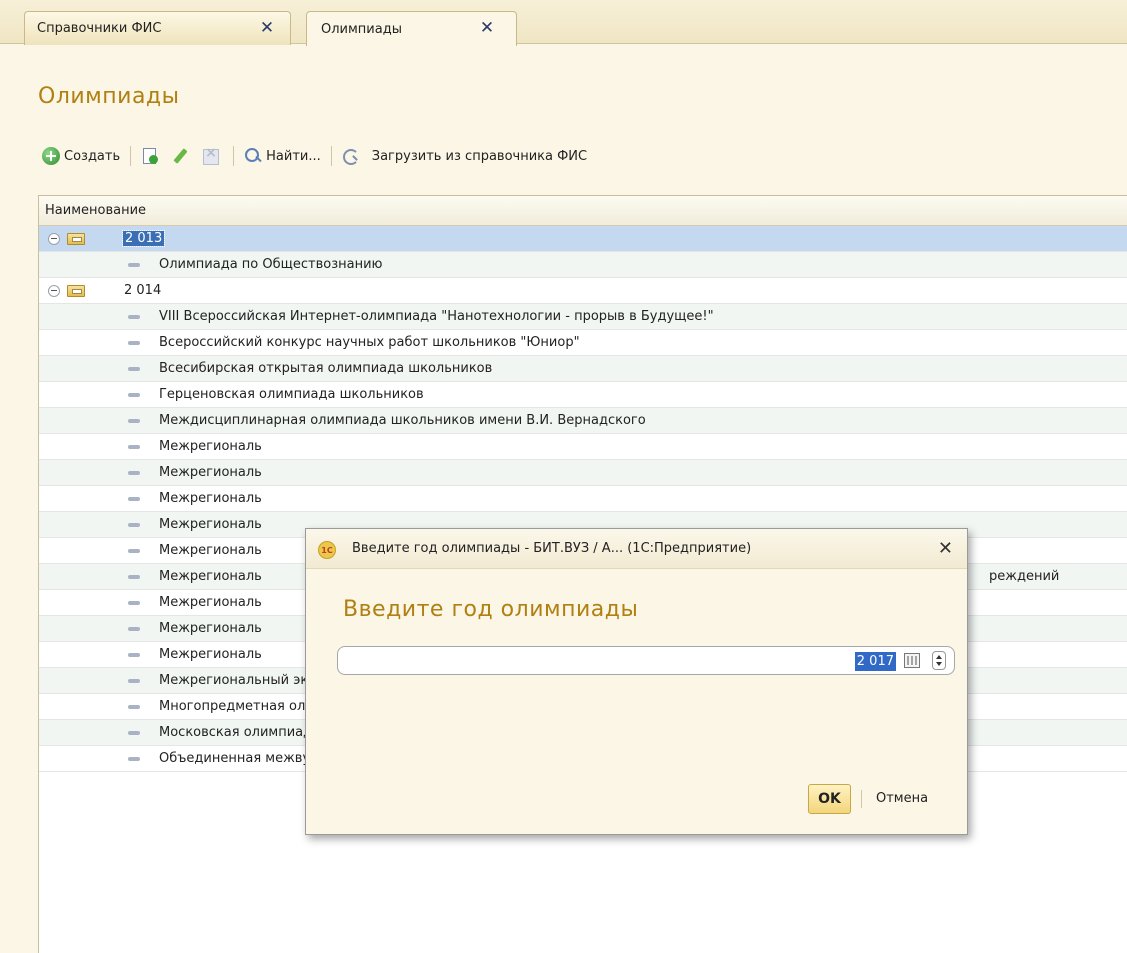 This screenshot has height=953, width=1127. I want to click on group-row: 2 013, so click(583, 239).